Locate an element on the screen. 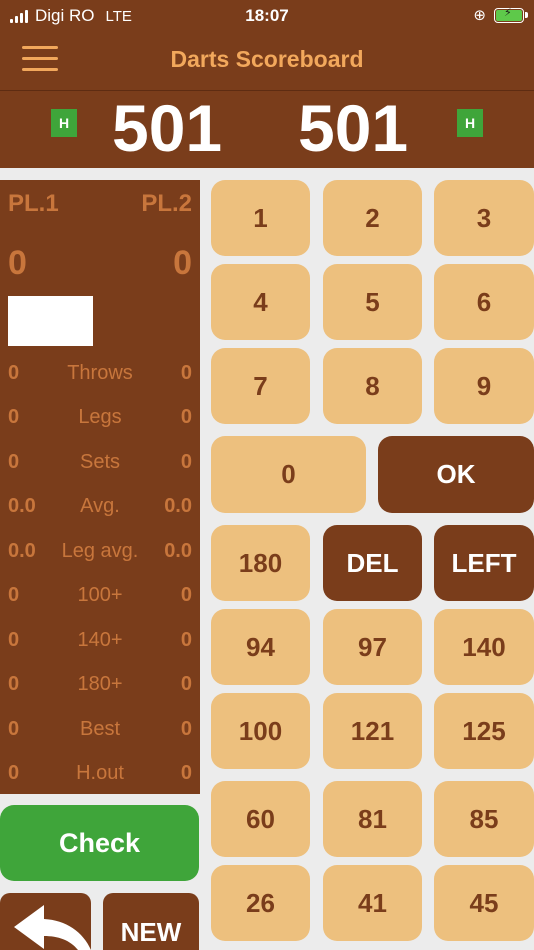 Image resolution: width=534 pixels, height=950 pixels. battery-charging-icon is located at coordinates (511, 14).